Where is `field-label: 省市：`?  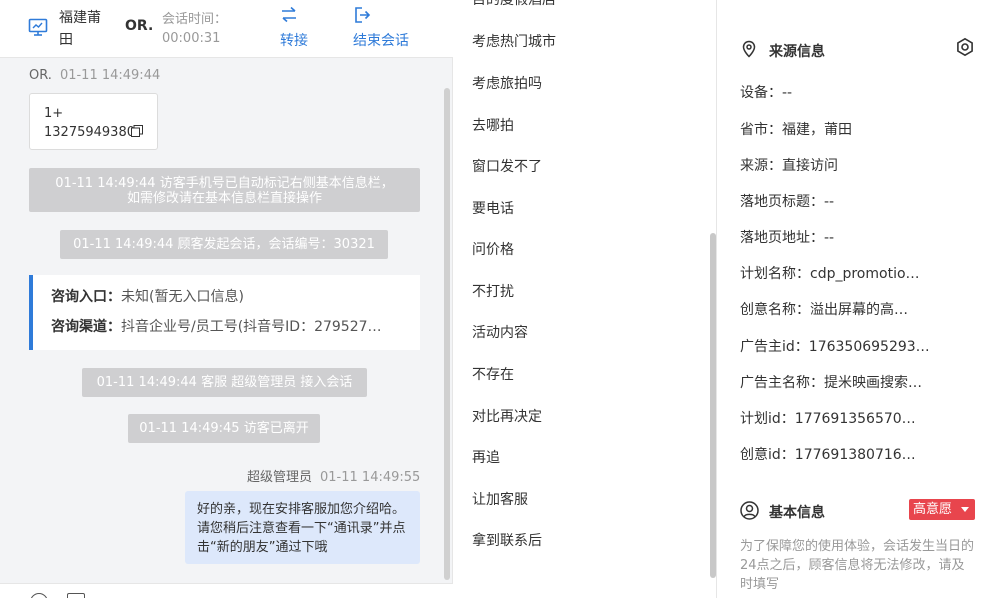 field-label: 省市： is located at coordinates (761, 130).